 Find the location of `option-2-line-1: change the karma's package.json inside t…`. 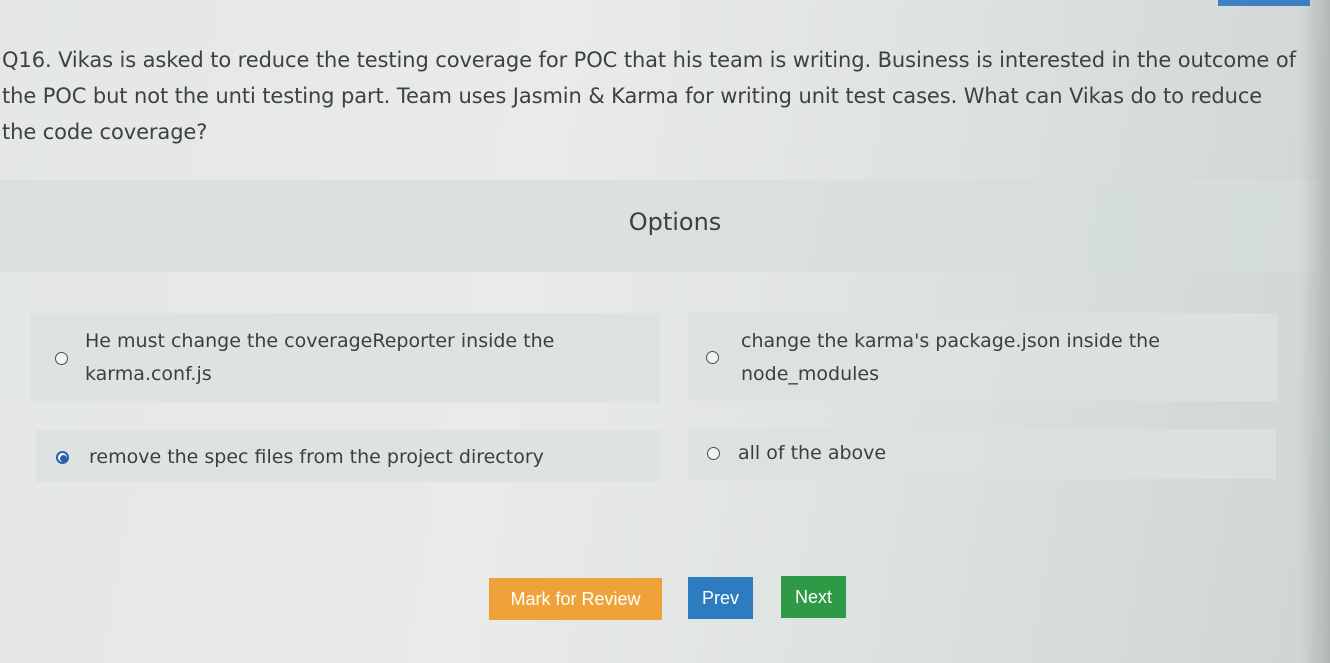

option-2-line-1: change the karma's package.json inside t… is located at coordinates (950, 341).